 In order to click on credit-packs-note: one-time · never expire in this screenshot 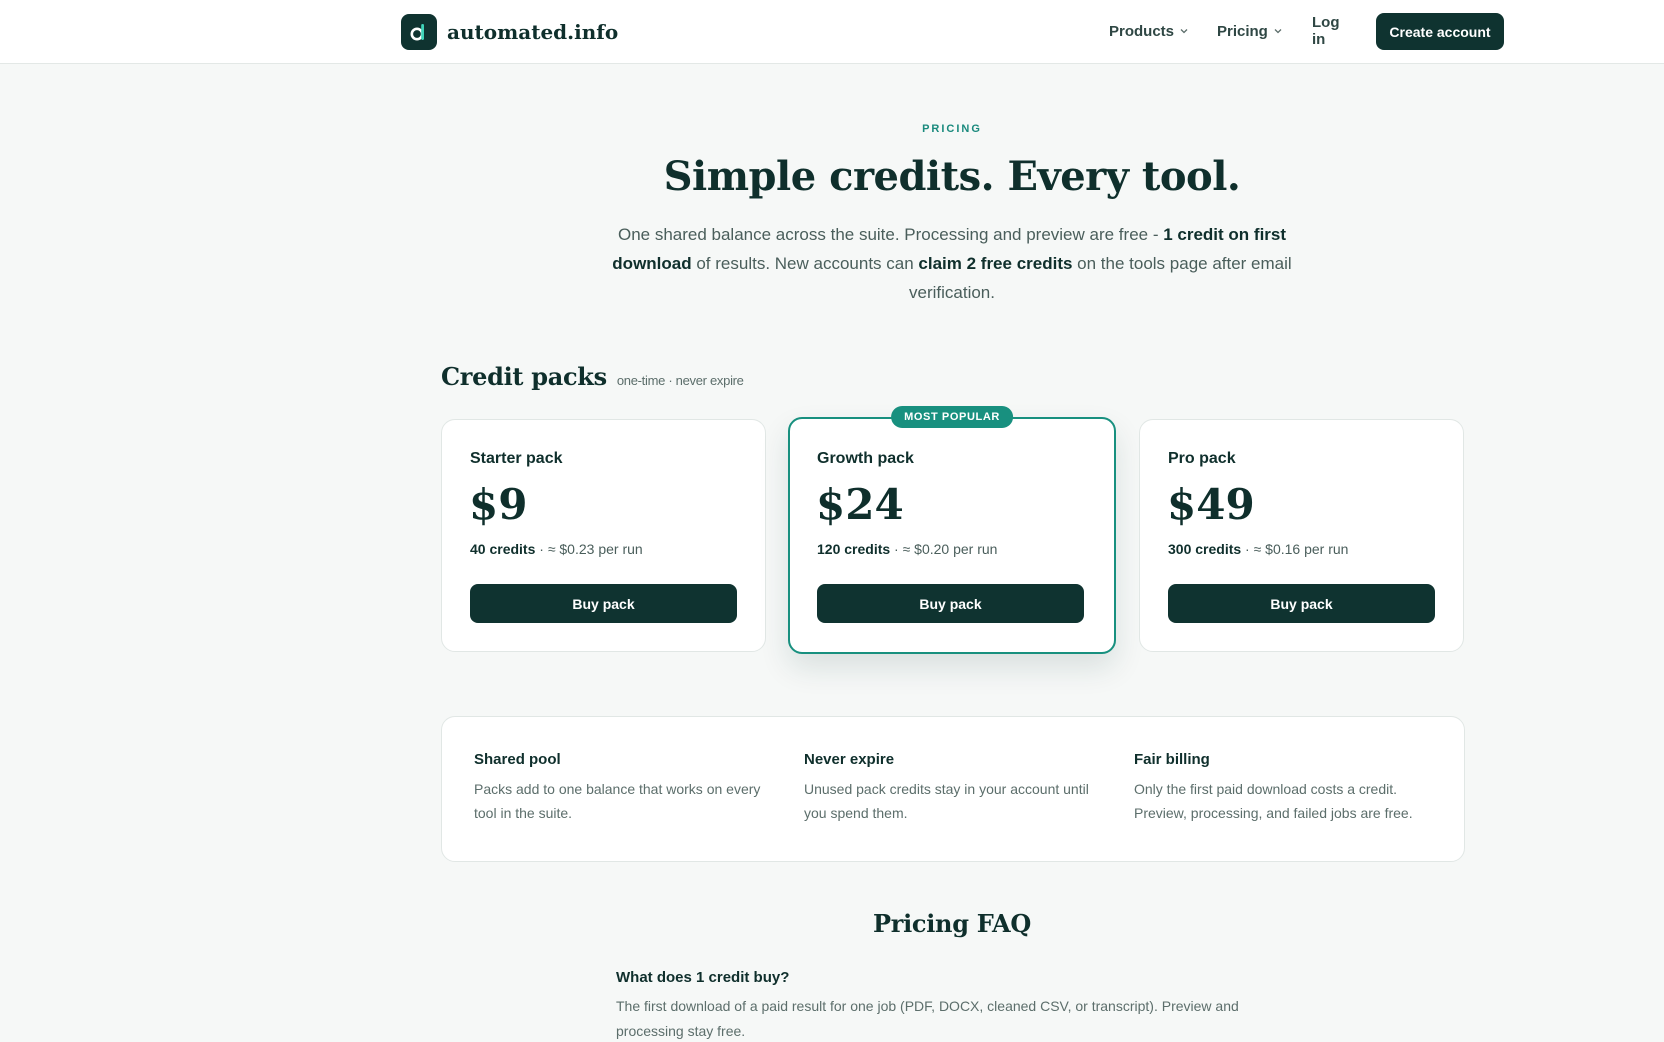, I will do `click(680, 380)`.